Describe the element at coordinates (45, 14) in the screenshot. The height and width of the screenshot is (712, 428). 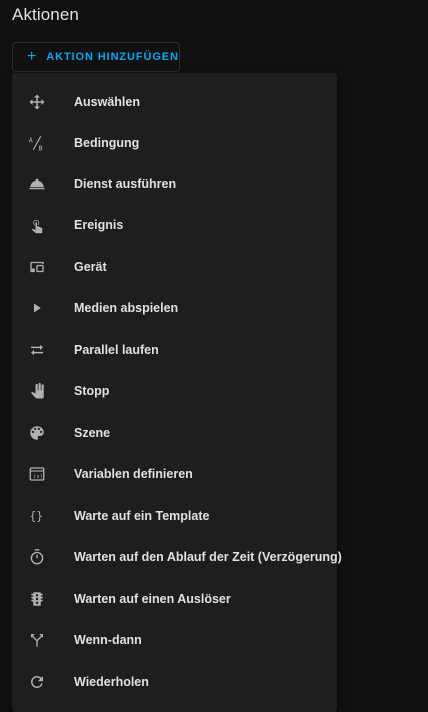
I see `section-title: Aktionen` at that location.